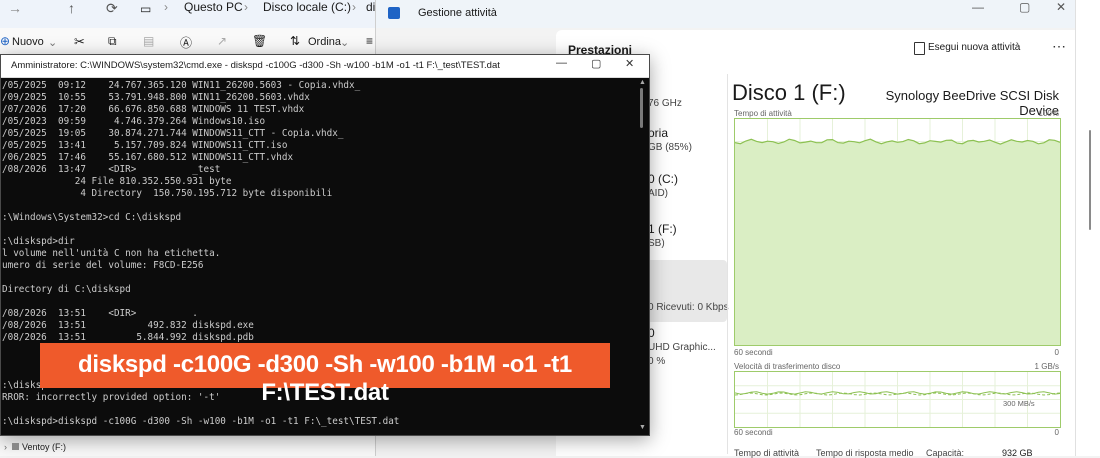 The image size is (1100, 458). What do you see at coordinates (974, 47) in the screenshot?
I see `run-new-task-label: Esegui nuova attività` at bounding box center [974, 47].